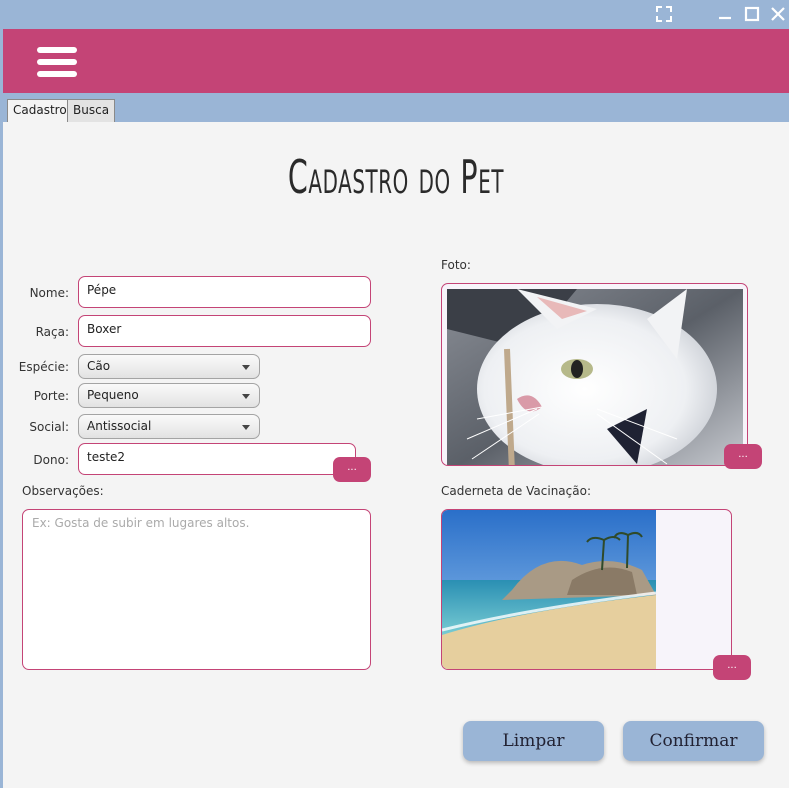  What do you see at coordinates (533, 741) in the screenshot?
I see `clear-button: Limpar` at bounding box center [533, 741].